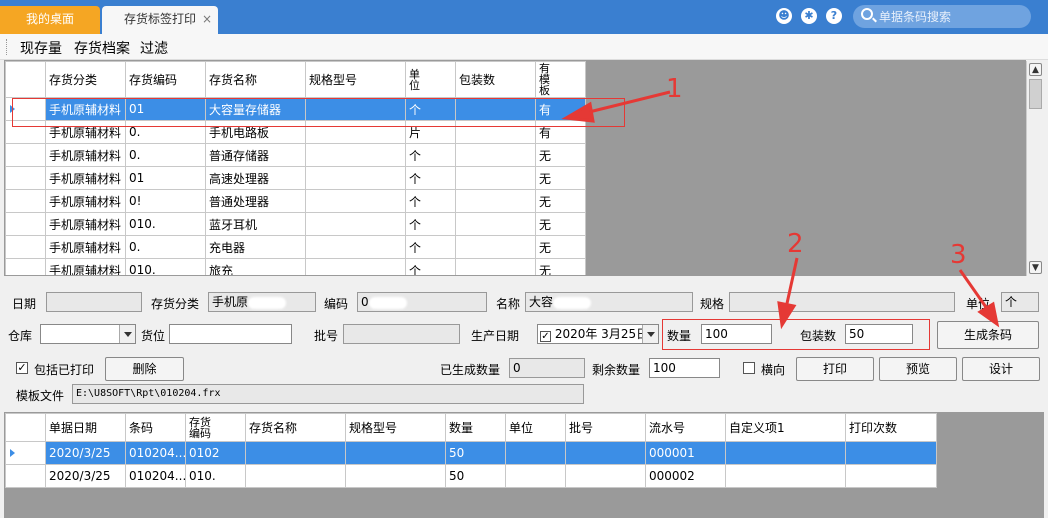  I want to click on arrow-1-head, so click(578, 112).